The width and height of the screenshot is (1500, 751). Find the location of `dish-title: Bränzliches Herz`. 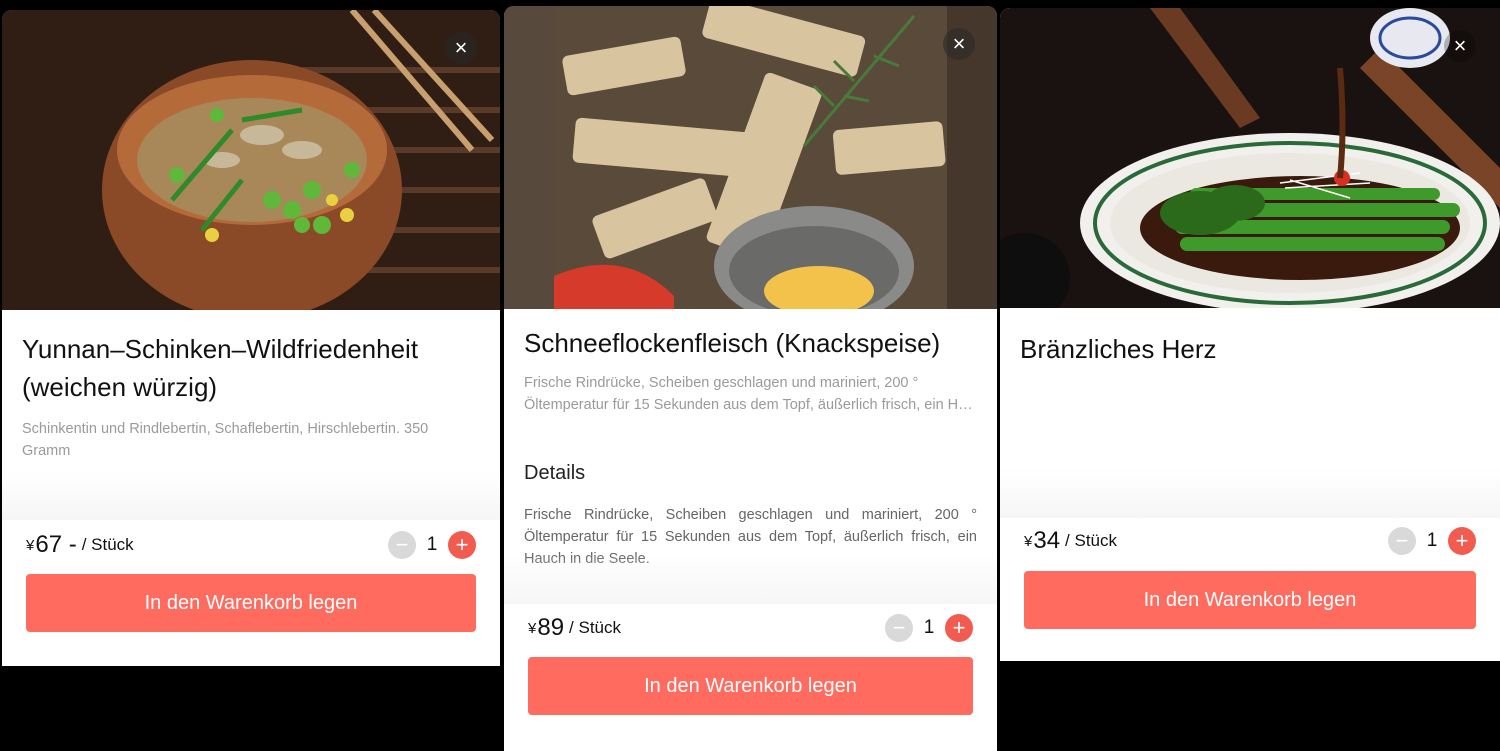

dish-title: Bränzliches Herz is located at coordinates (1118, 349).